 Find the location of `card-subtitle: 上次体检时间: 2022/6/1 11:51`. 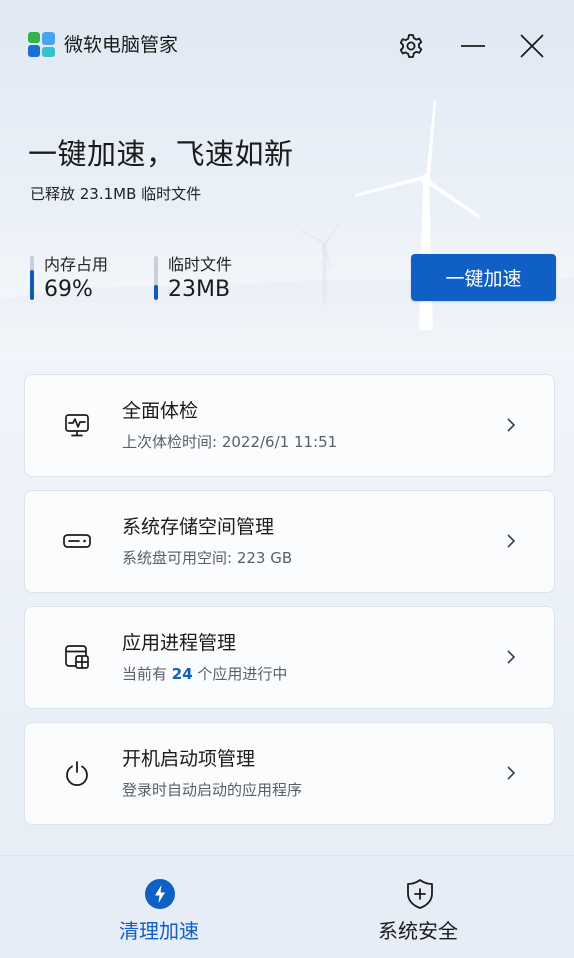

card-subtitle: 上次体检时间: 2022/6/1 11:51 is located at coordinates (230, 442).